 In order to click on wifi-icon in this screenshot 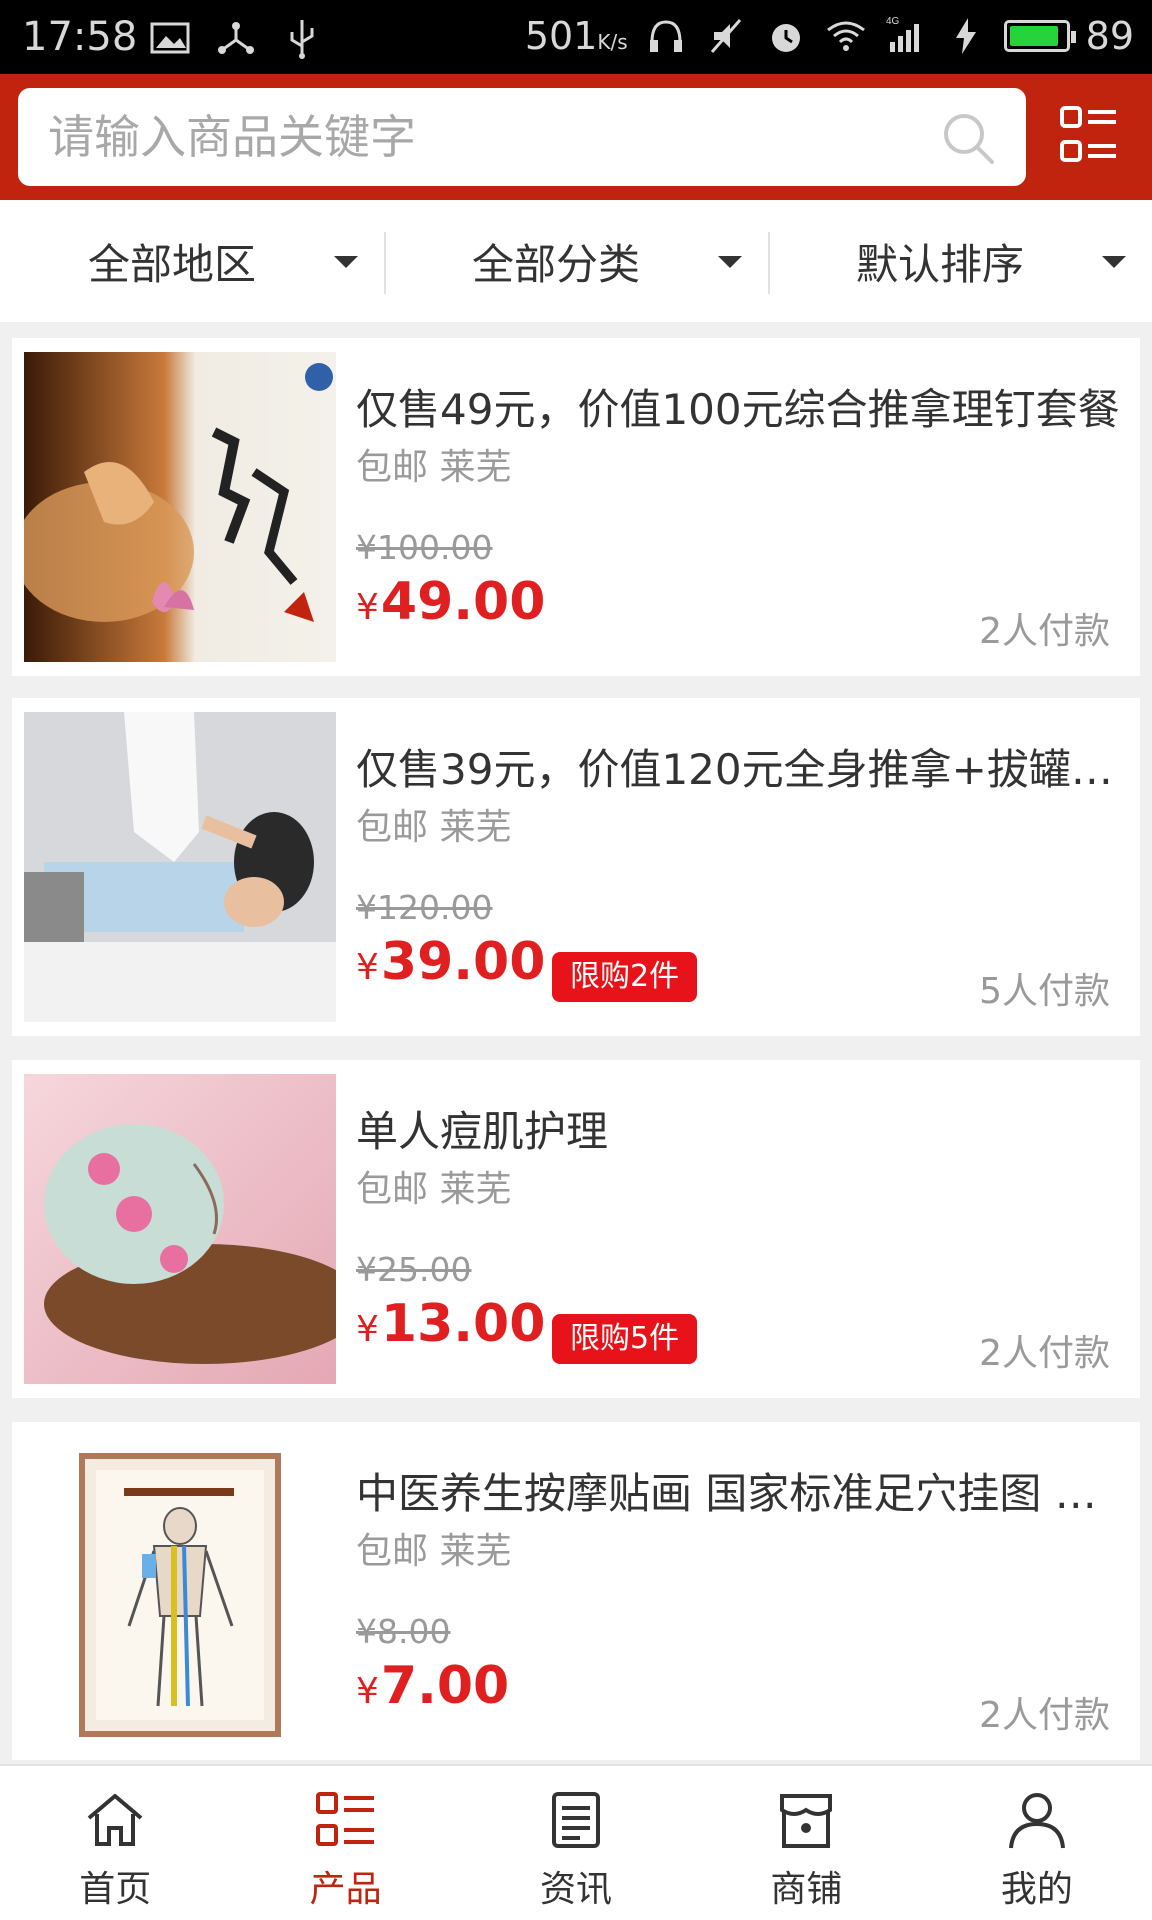, I will do `click(845, 36)`.